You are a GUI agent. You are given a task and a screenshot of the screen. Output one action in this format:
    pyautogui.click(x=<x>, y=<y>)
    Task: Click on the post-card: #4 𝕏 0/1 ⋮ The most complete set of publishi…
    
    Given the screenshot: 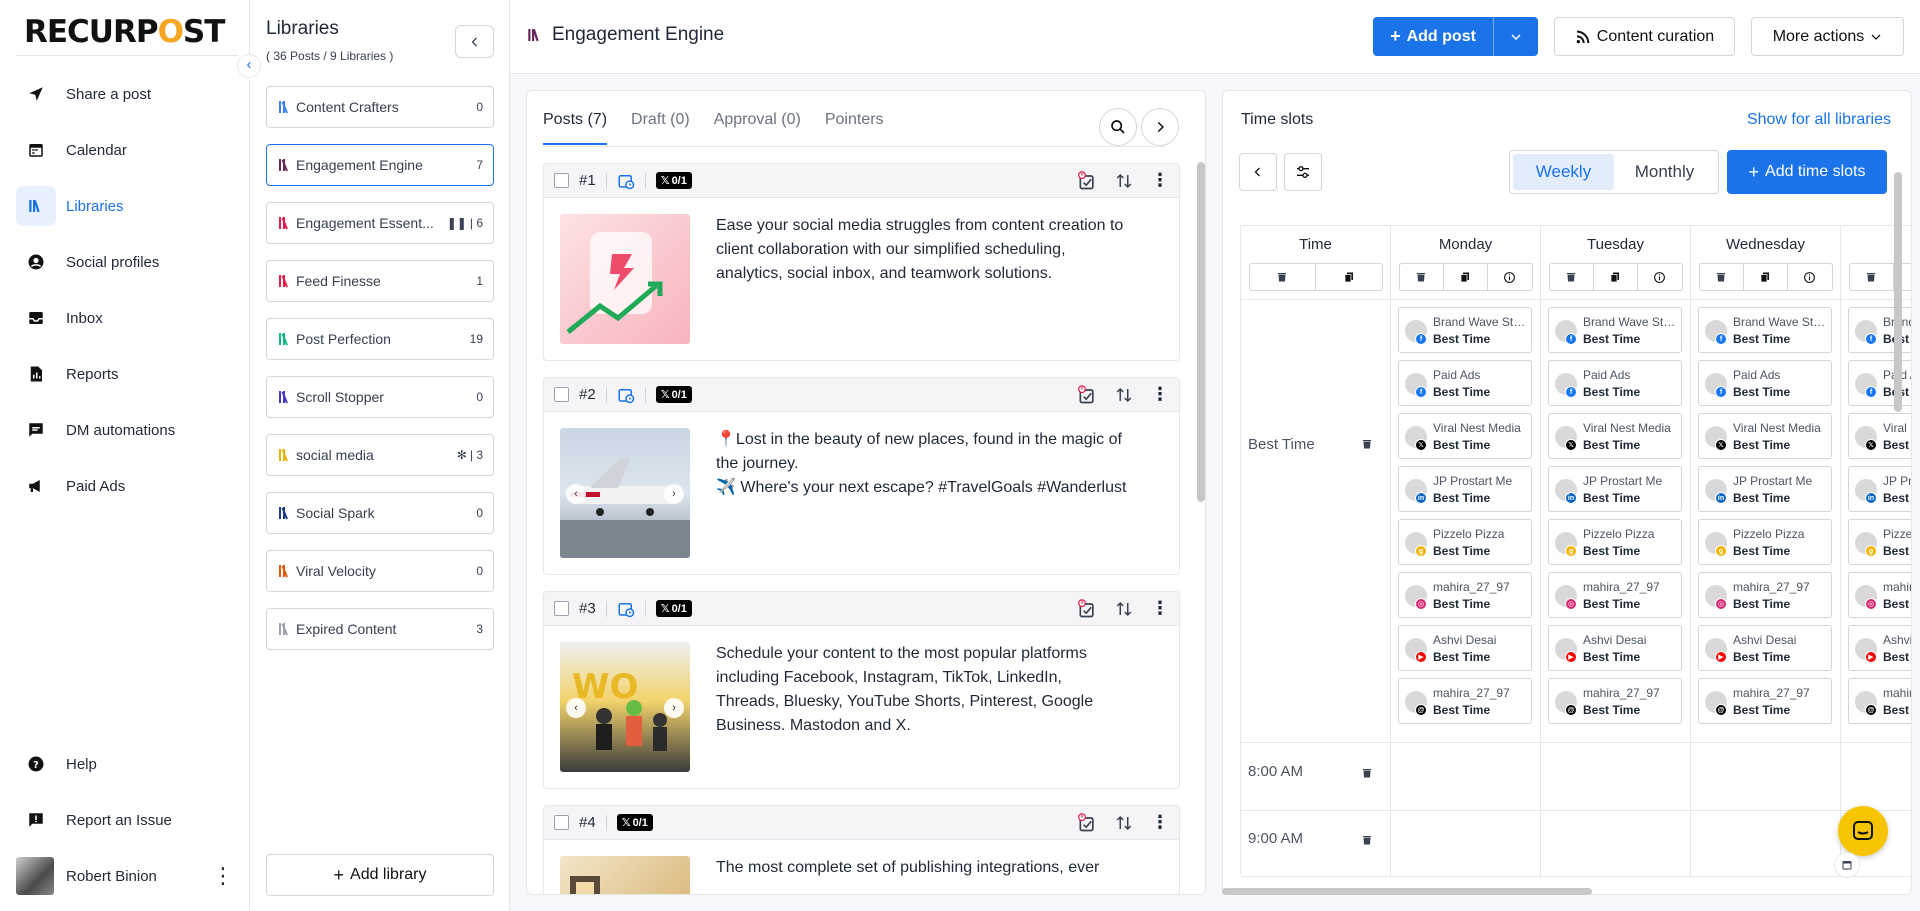 What is the action you would take?
    pyautogui.click(x=861, y=849)
    